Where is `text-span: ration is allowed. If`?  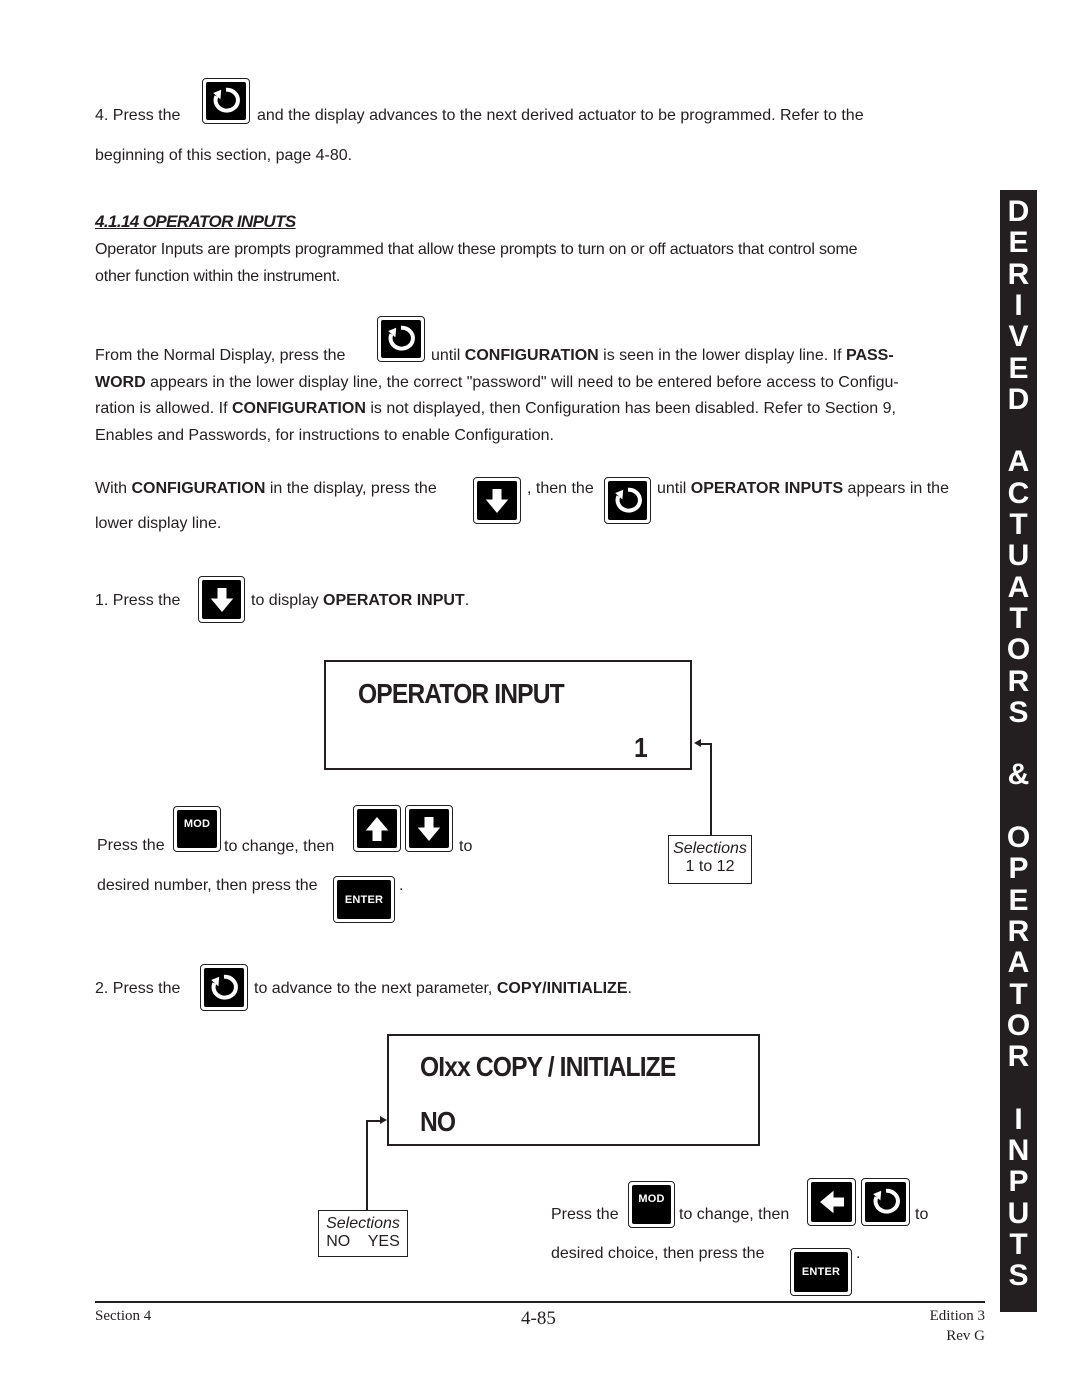 text-span: ration is allowed. If is located at coordinates (163, 408).